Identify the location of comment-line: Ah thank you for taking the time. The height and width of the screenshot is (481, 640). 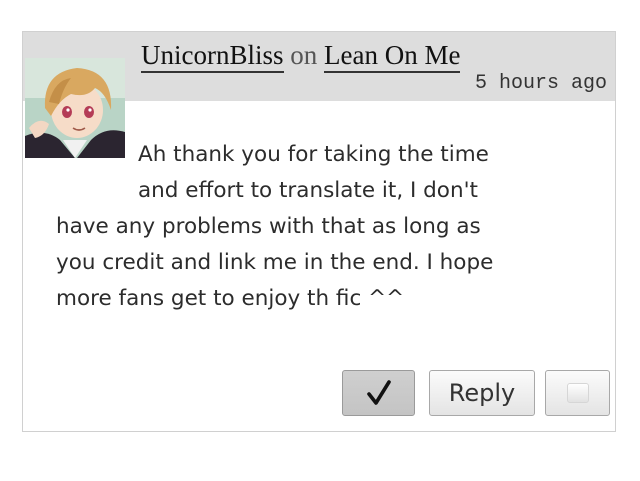
(313, 154).